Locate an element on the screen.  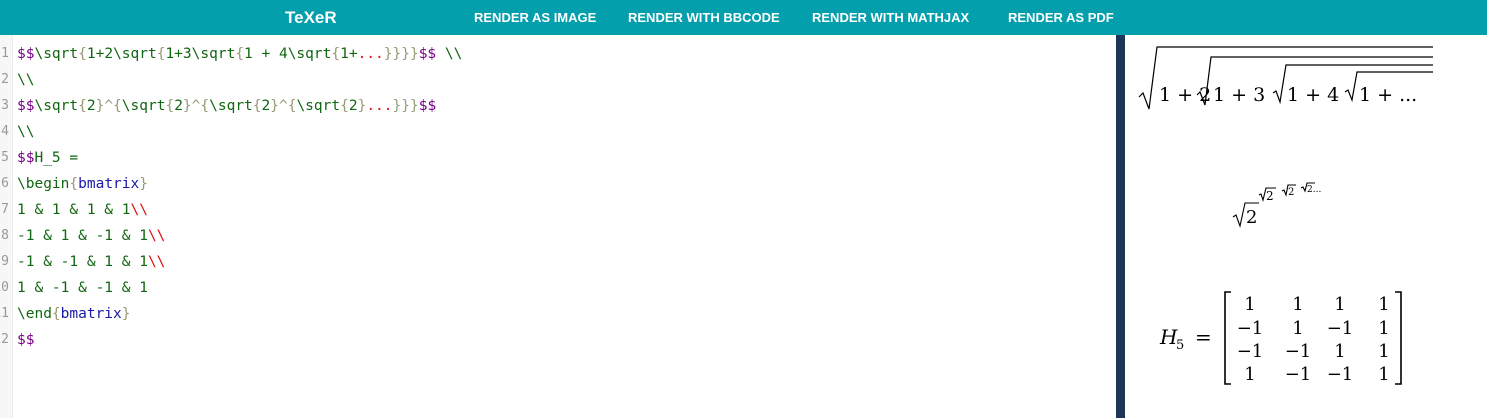
code-text: \end{bmatrix} is located at coordinates (74, 314).